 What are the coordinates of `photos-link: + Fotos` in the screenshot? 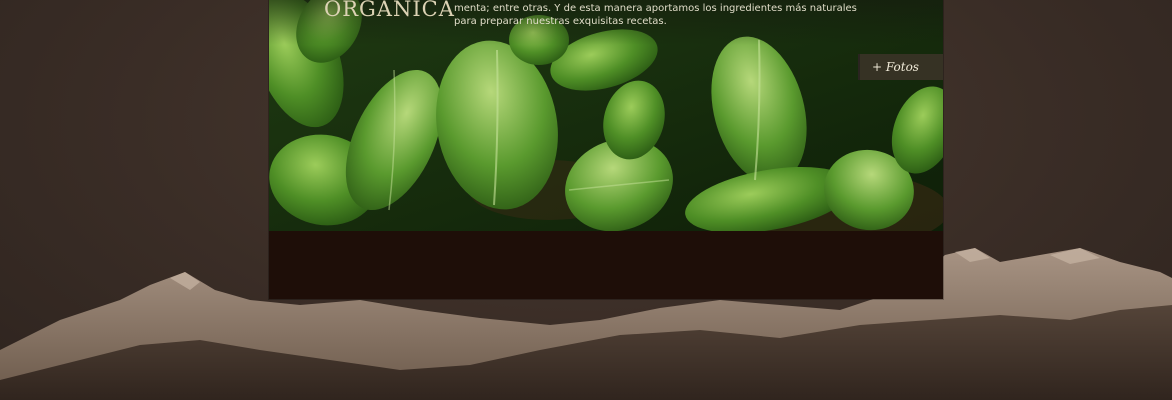 It's located at (900, 67).